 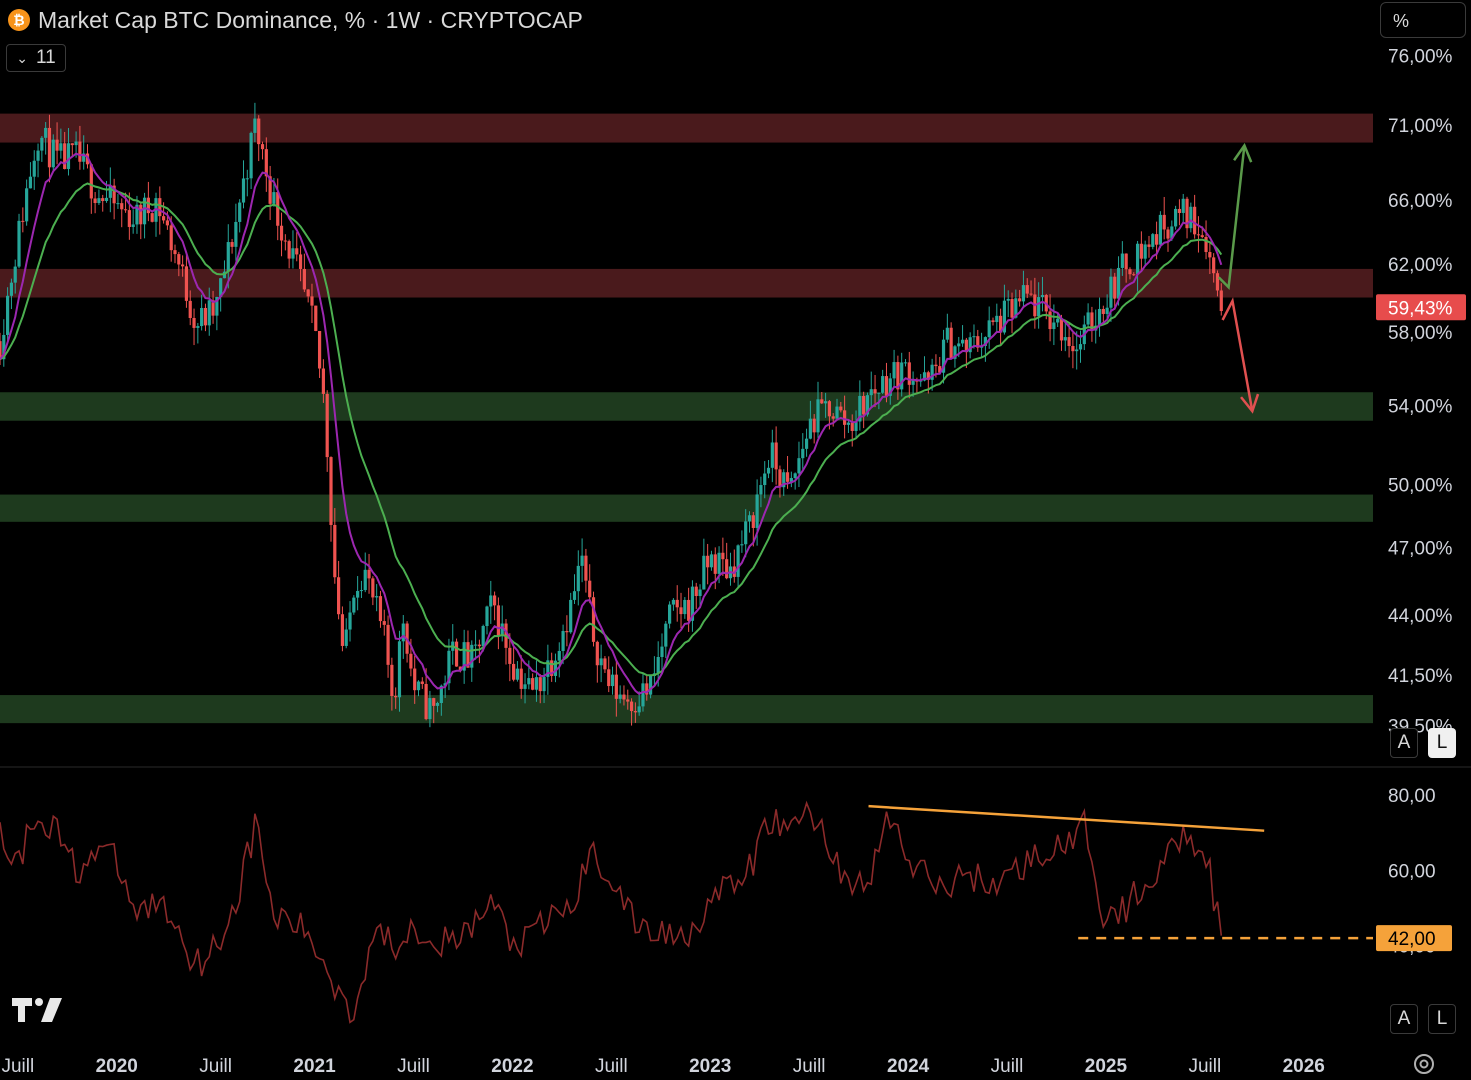 I want to click on y-tick-label: 47,00%, so click(x=1420, y=549).